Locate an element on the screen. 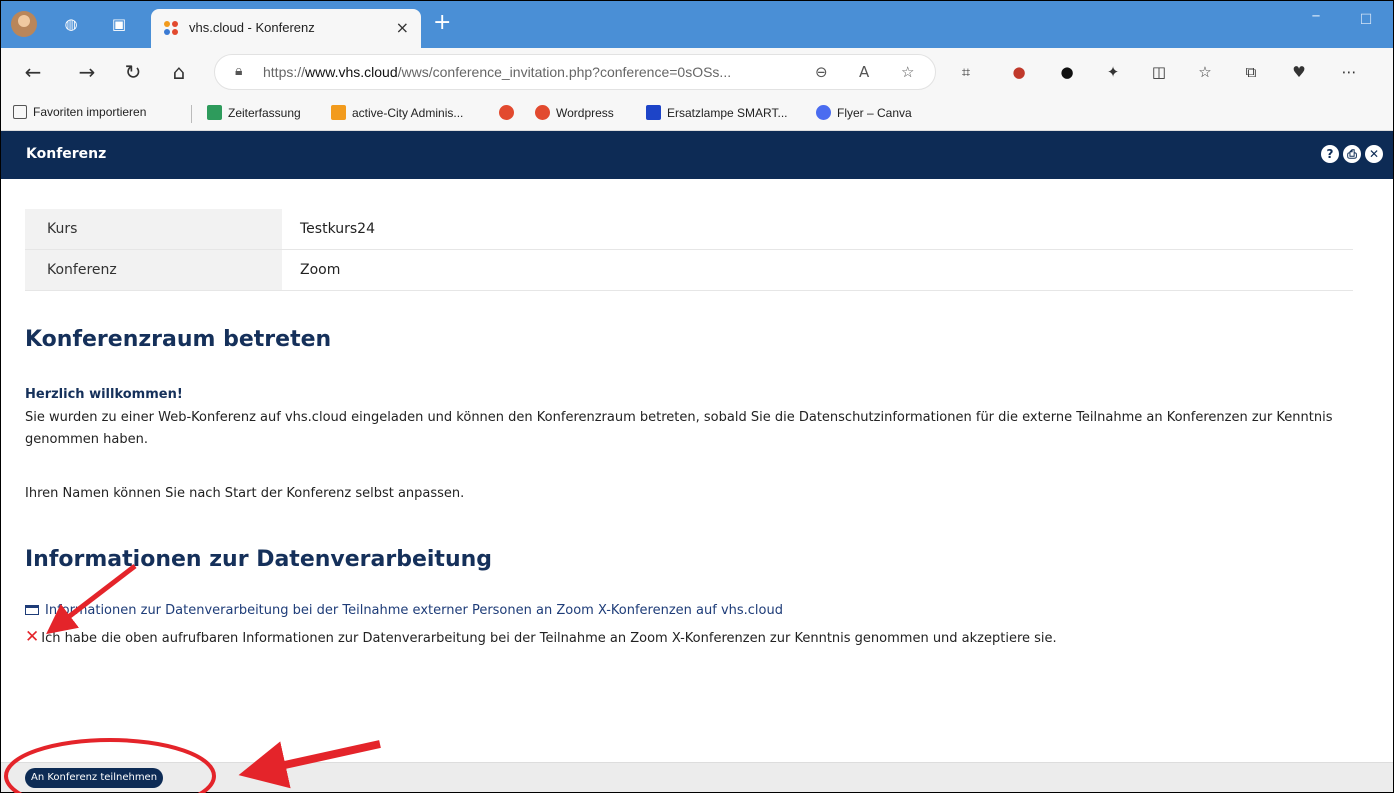  bookmark-zeiterfassung: Zeiterfassung is located at coordinates (254, 112).